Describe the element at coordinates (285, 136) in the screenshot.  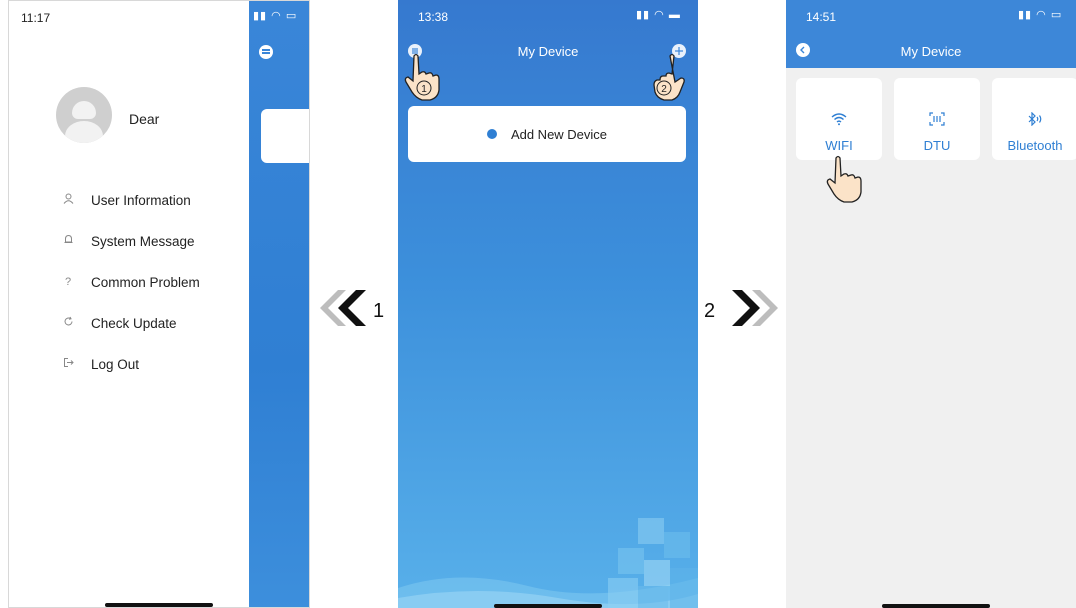
I see `device-card-peek` at that location.